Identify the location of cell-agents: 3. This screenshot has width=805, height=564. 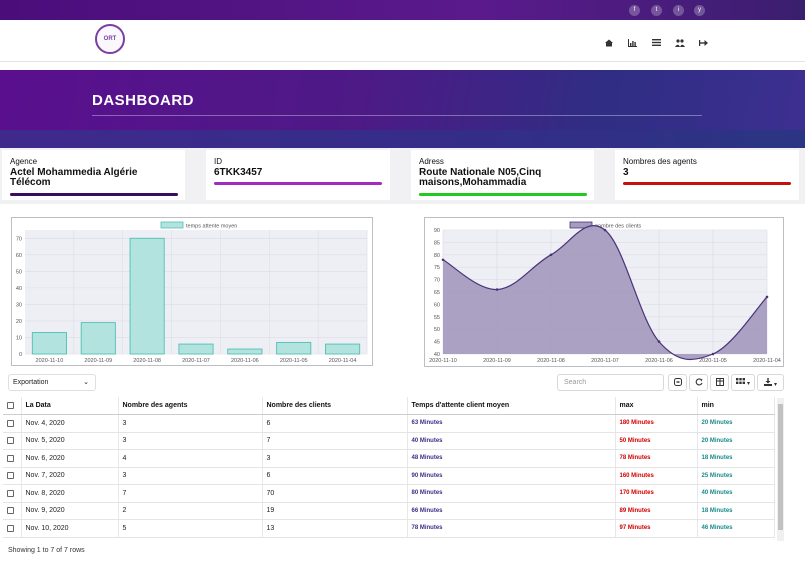
(190, 423).